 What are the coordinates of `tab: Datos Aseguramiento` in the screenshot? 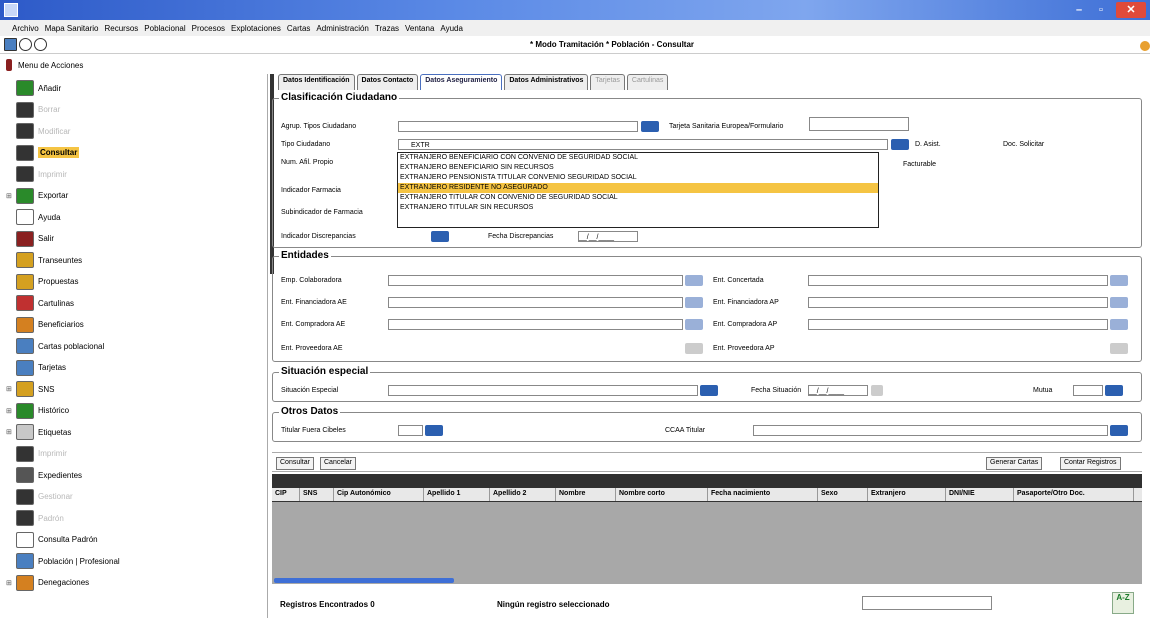 It's located at (461, 82).